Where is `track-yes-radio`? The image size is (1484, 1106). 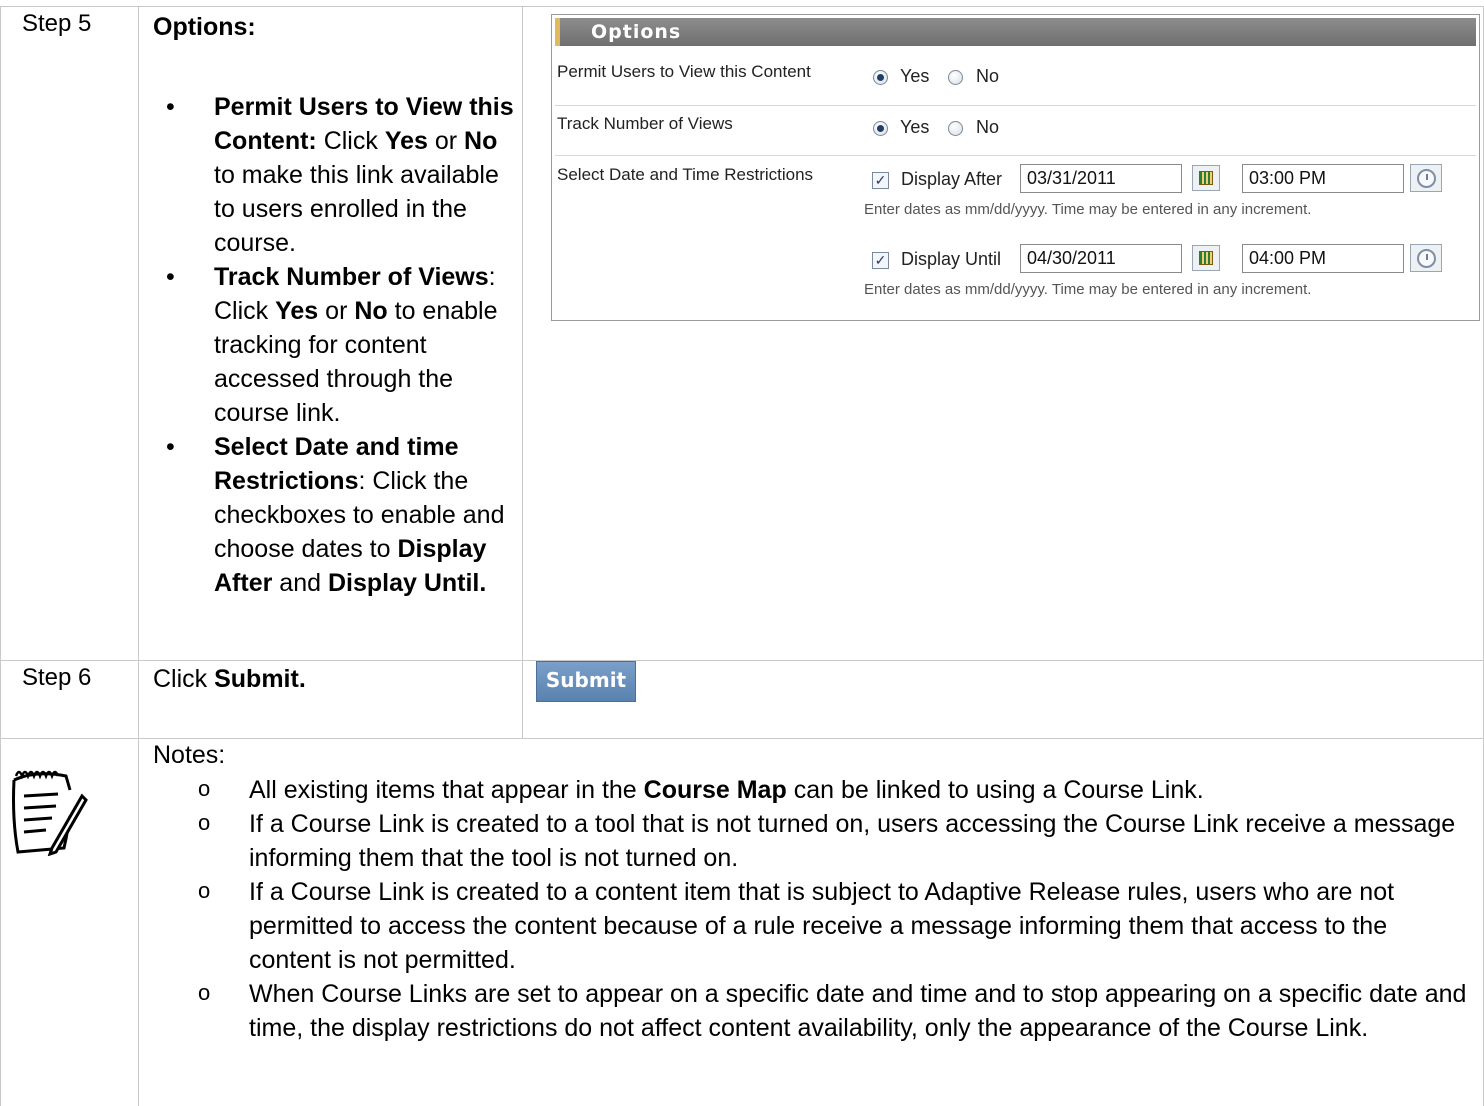
track-yes-radio is located at coordinates (880, 128).